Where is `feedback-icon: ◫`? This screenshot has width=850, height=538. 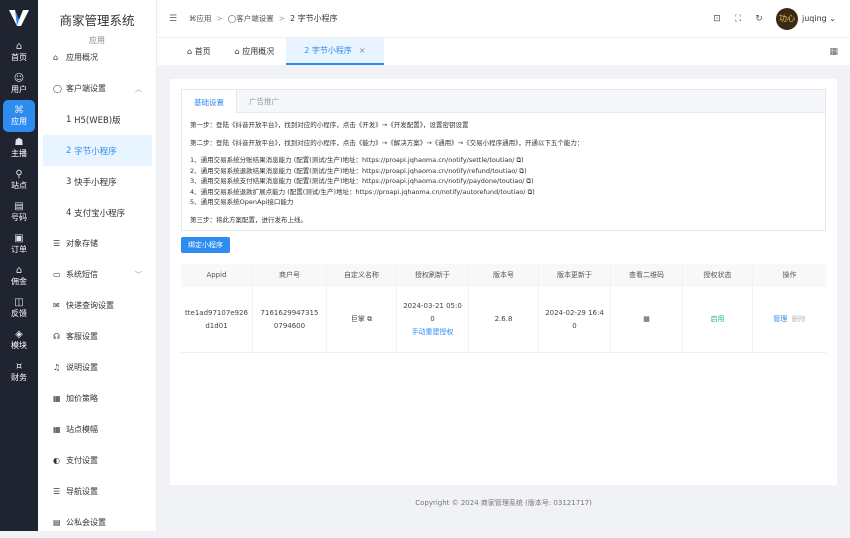
feedback-icon: ◫ is located at coordinates (19, 302).